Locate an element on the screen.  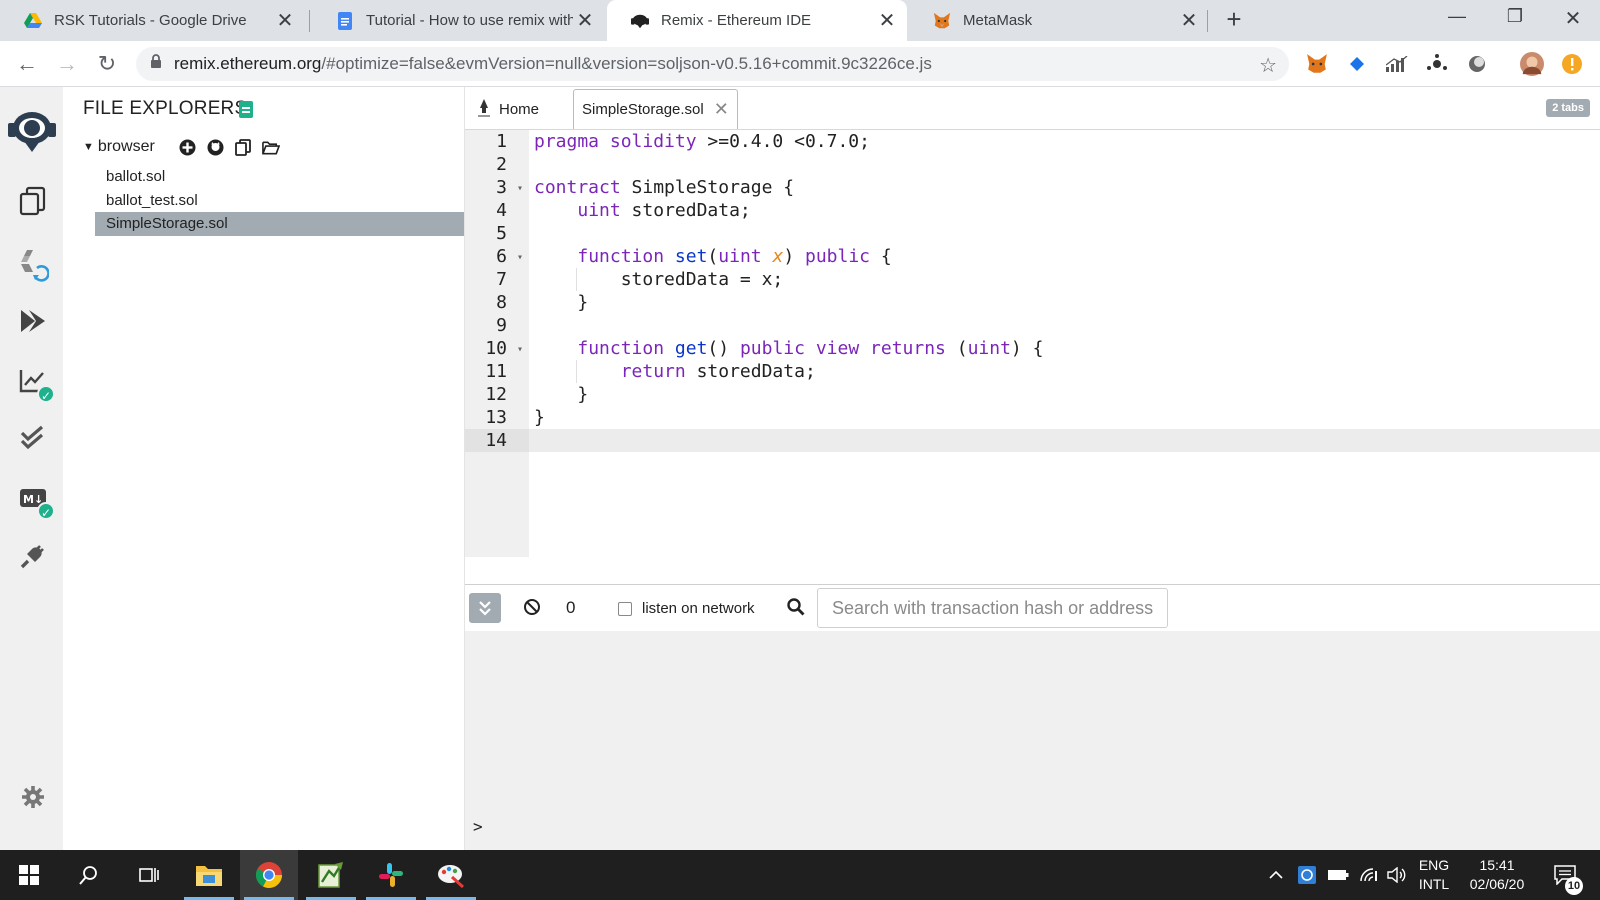
toggle-terminal-button is located at coordinates (485, 608).